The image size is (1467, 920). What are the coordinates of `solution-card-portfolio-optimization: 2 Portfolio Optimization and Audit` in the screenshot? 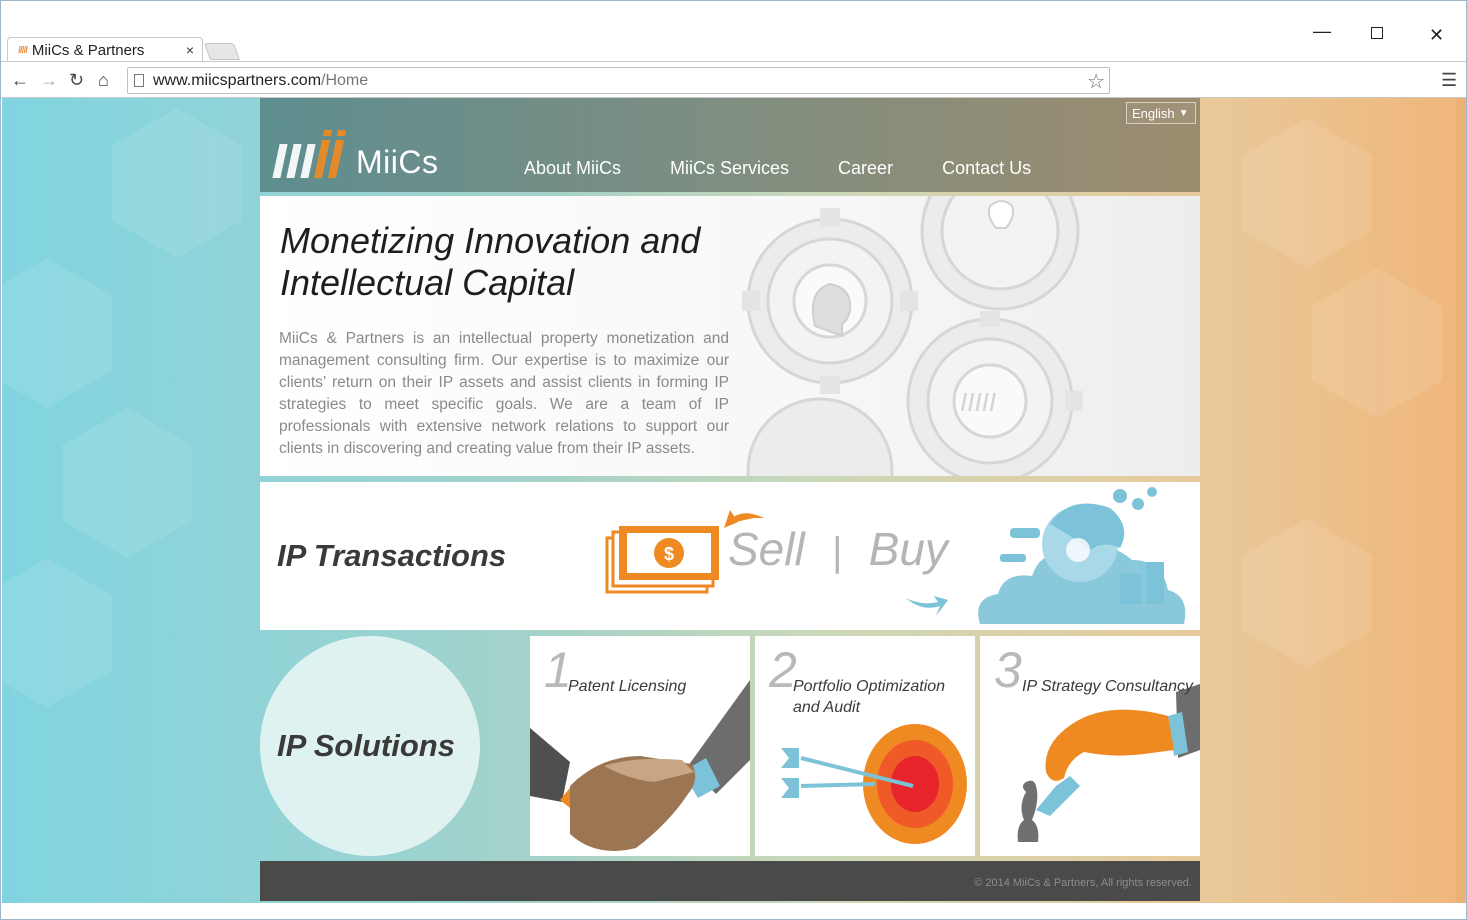 It's located at (865, 746).